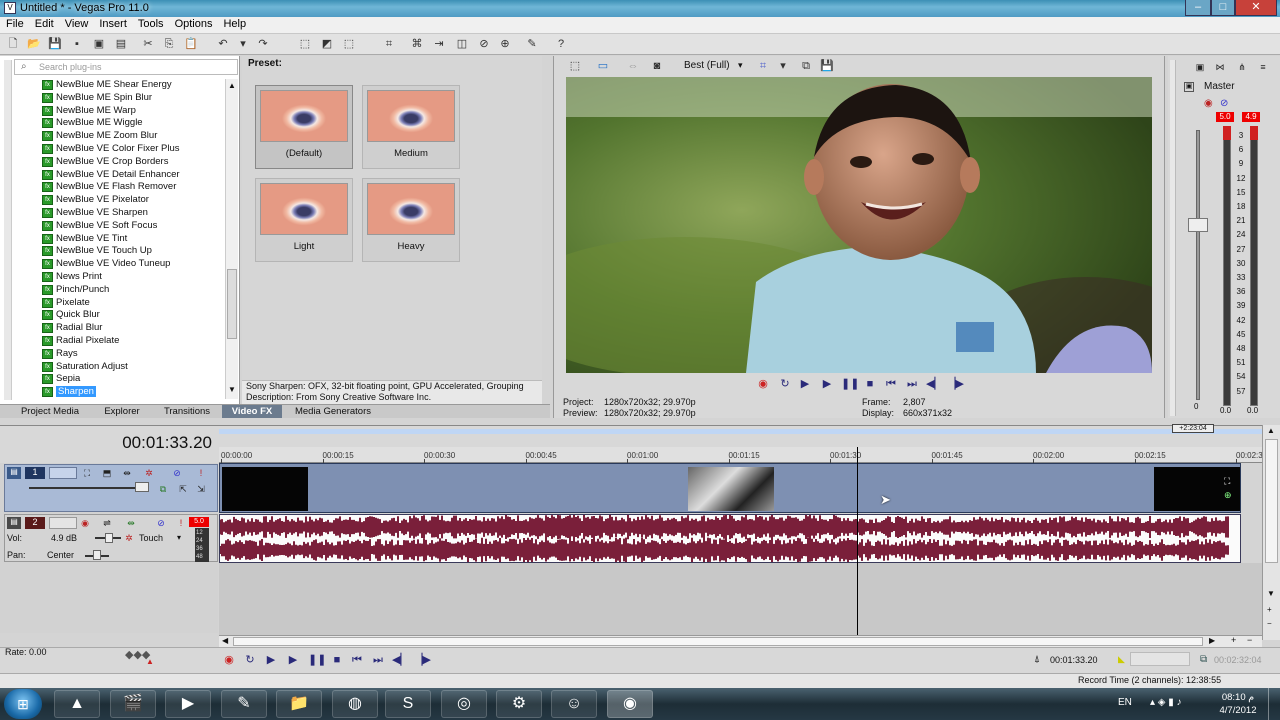 The width and height of the screenshot is (1280, 720). I want to click on loop-region-bar, so click(740, 431).